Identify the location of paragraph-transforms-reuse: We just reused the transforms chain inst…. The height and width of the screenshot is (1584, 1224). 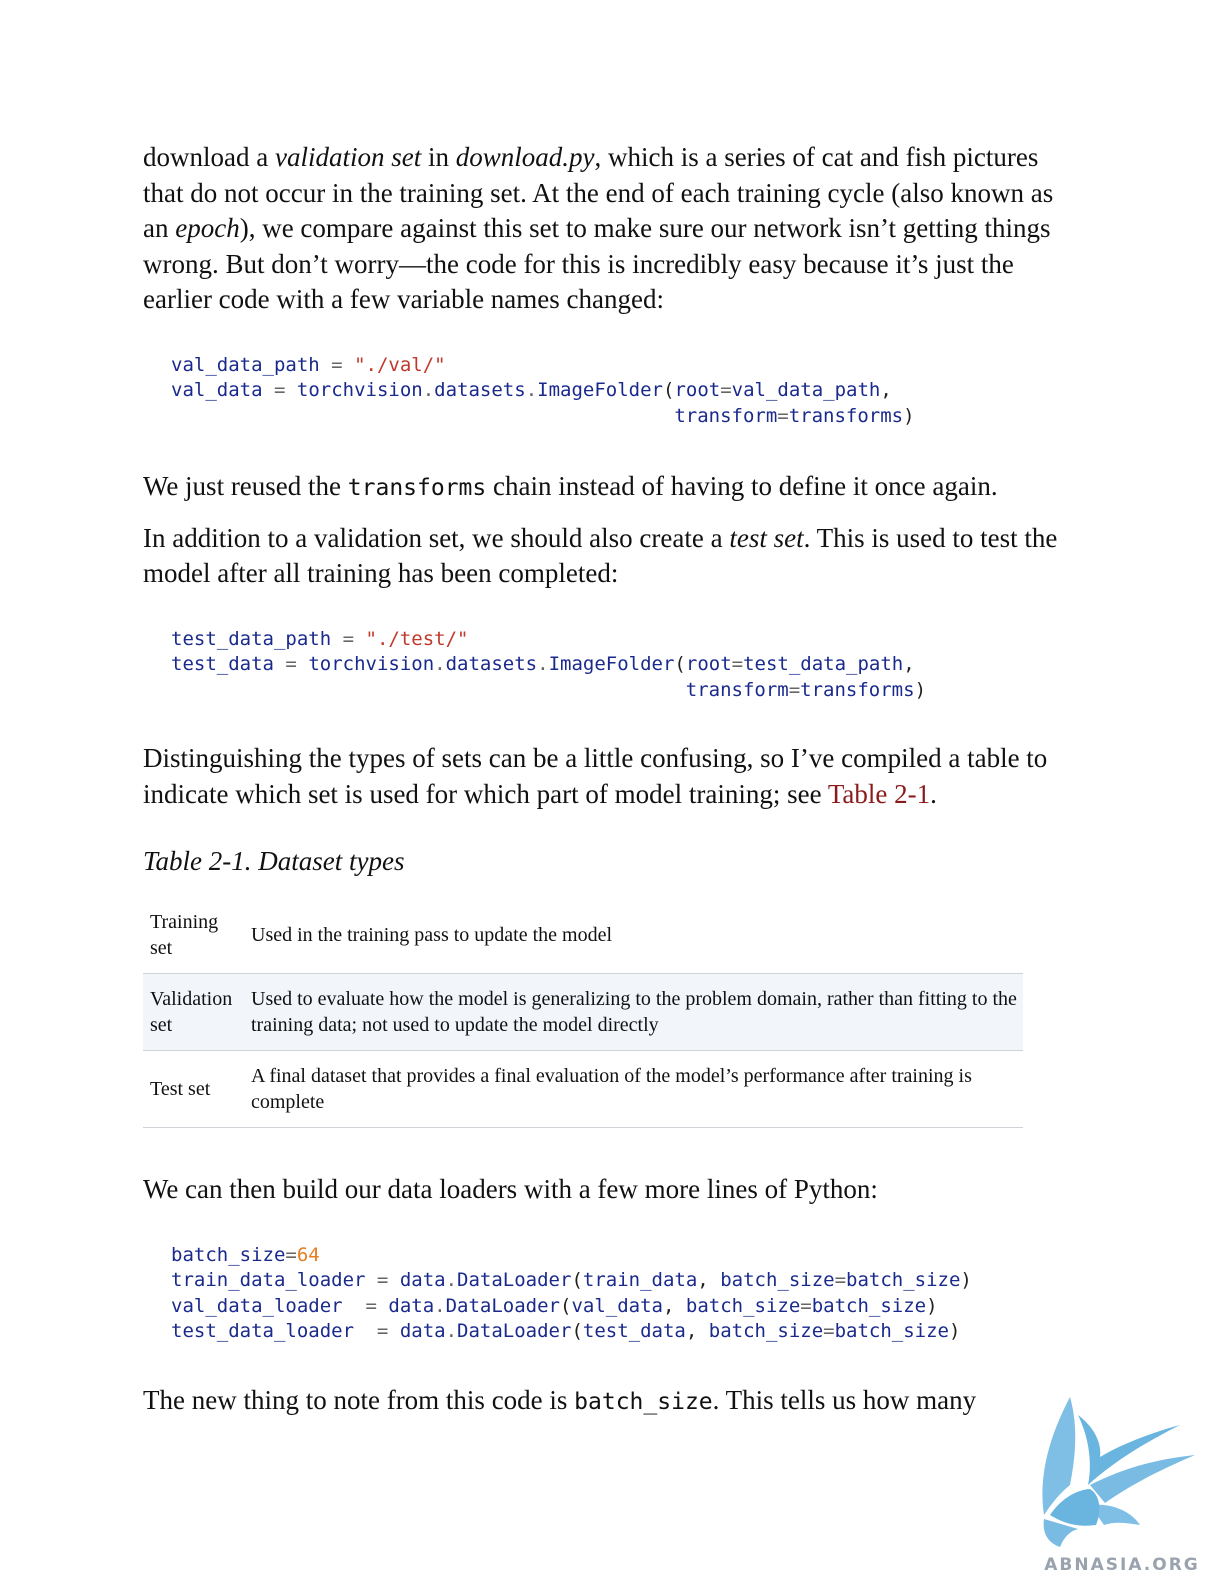
(570, 486).